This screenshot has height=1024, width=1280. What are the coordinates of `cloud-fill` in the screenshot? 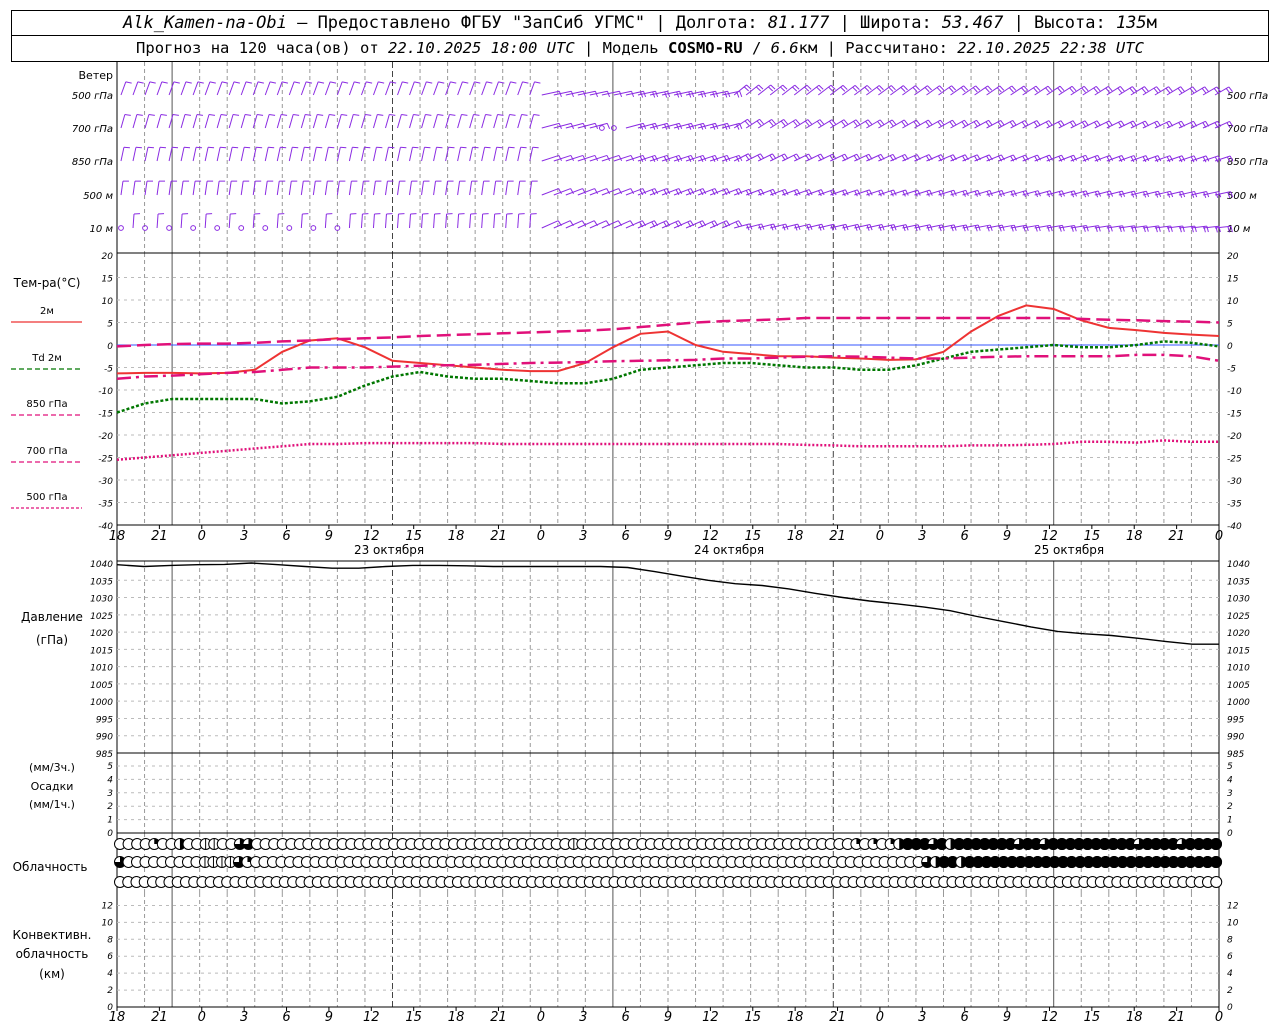 It's located at (1216, 862).